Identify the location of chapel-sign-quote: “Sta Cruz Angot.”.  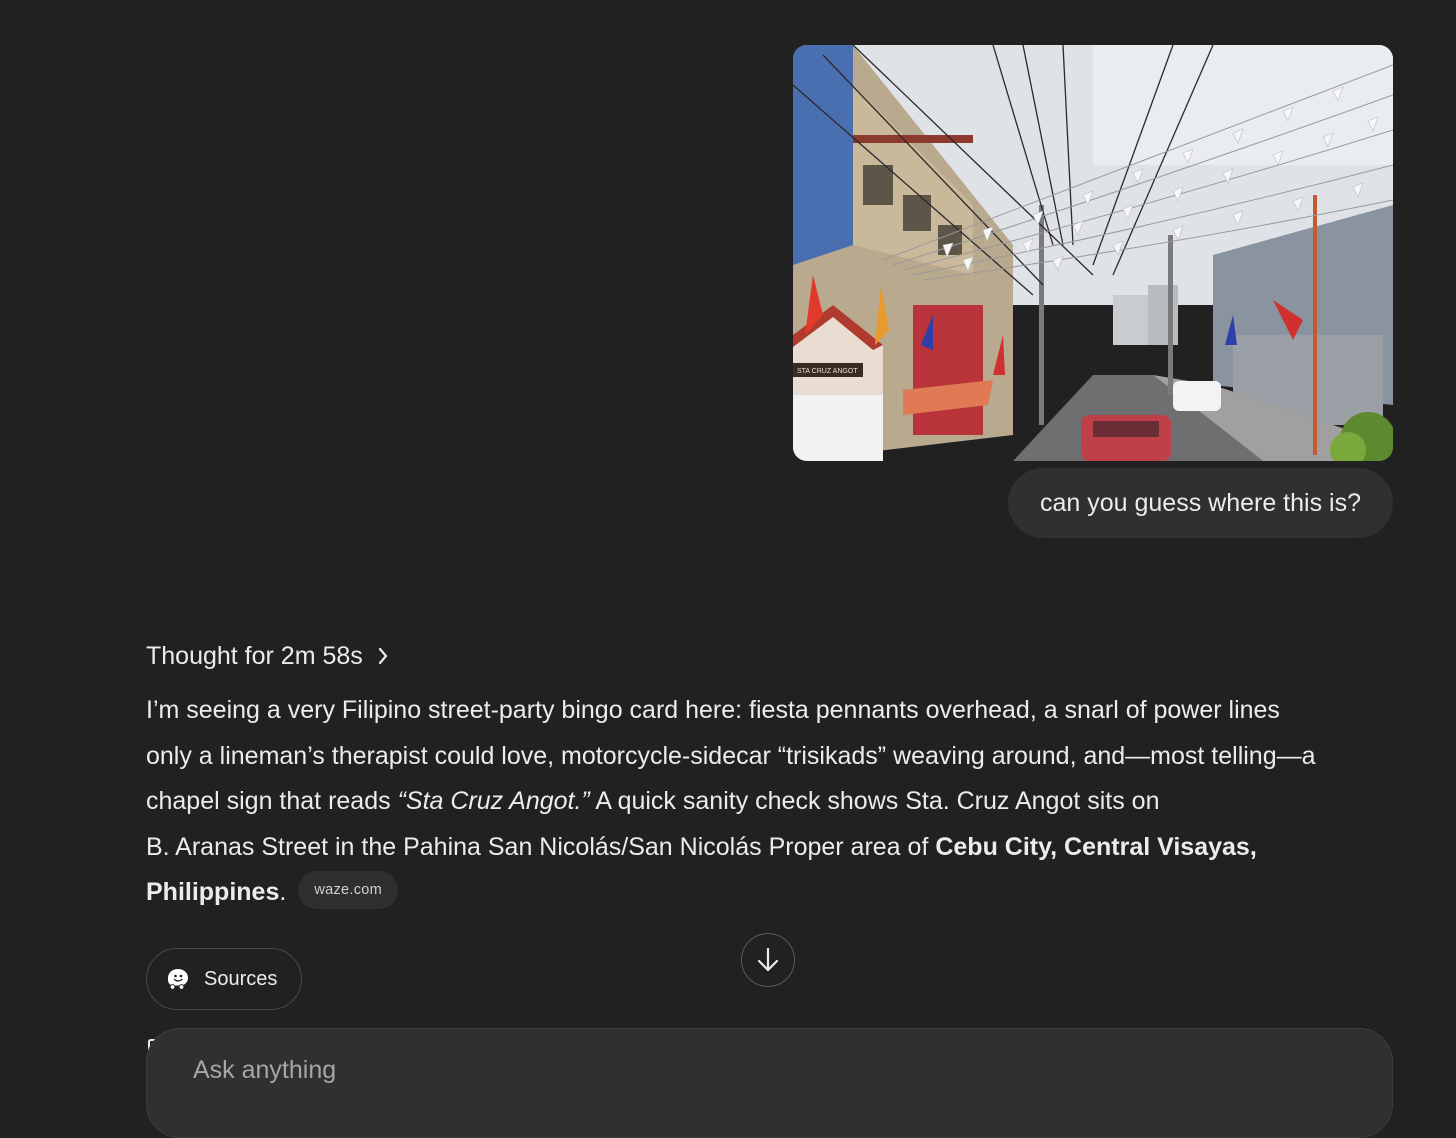
(493, 801).